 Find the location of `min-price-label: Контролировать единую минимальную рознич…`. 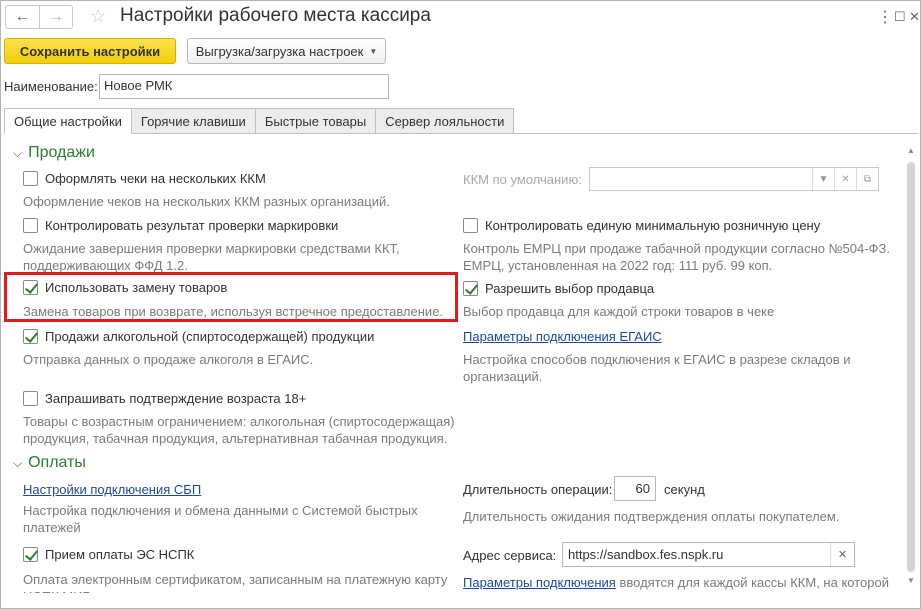

min-price-label: Контролировать единую минимальную рознич… is located at coordinates (653, 225).